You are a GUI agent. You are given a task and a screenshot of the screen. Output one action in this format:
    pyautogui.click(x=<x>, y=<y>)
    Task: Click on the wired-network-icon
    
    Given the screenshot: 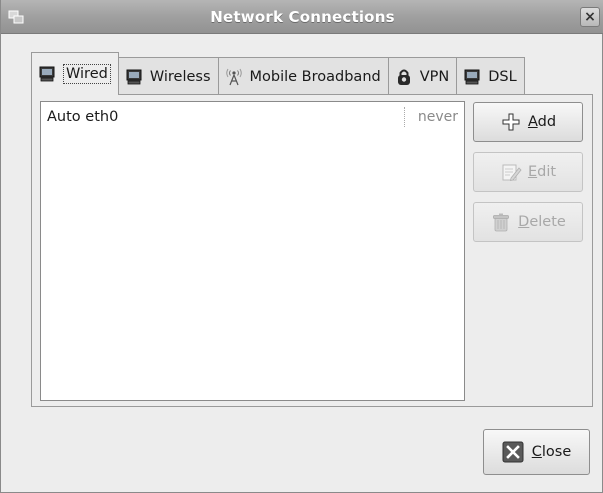 What is the action you would take?
    pyautogui.click(x=47, y=74)
    